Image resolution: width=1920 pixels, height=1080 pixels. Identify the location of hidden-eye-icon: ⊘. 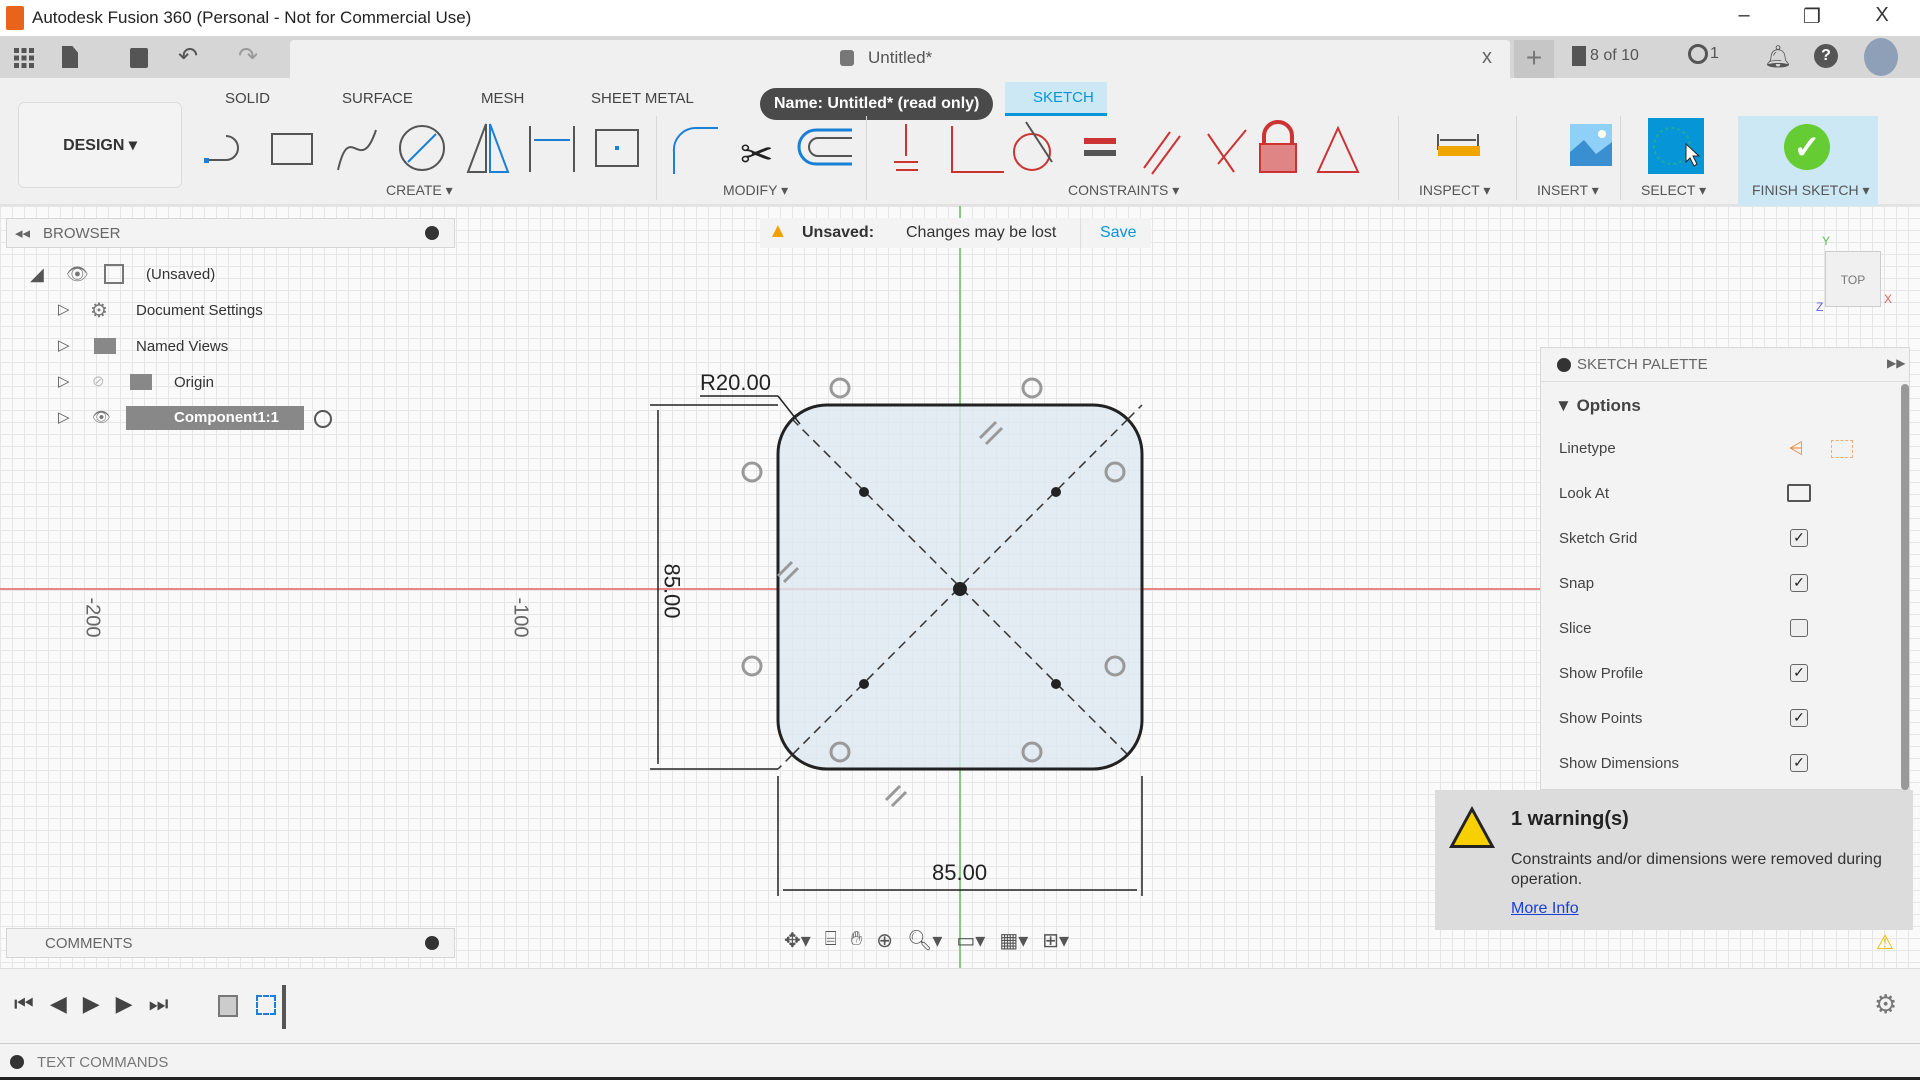
(98, 381).